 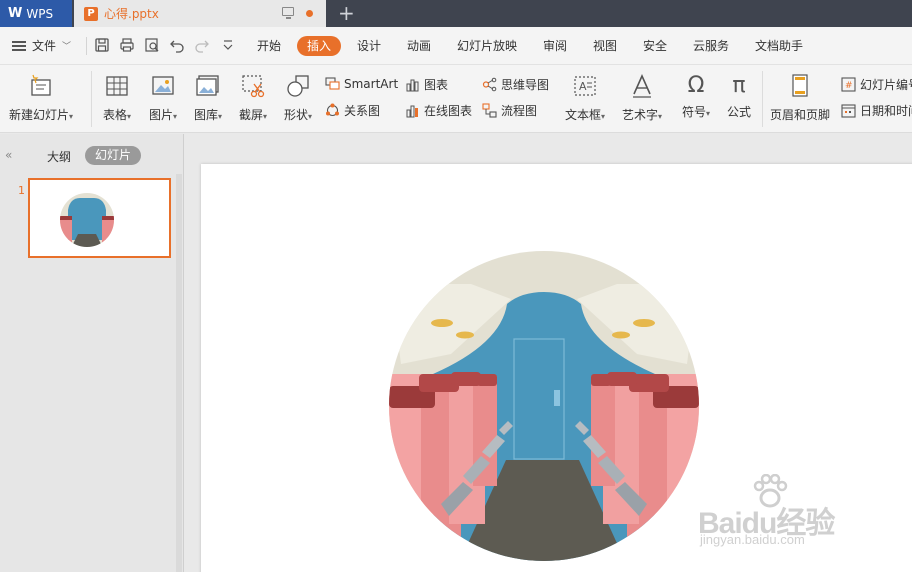 I want to click on new-slide-icon, so click(x=41, y=85).